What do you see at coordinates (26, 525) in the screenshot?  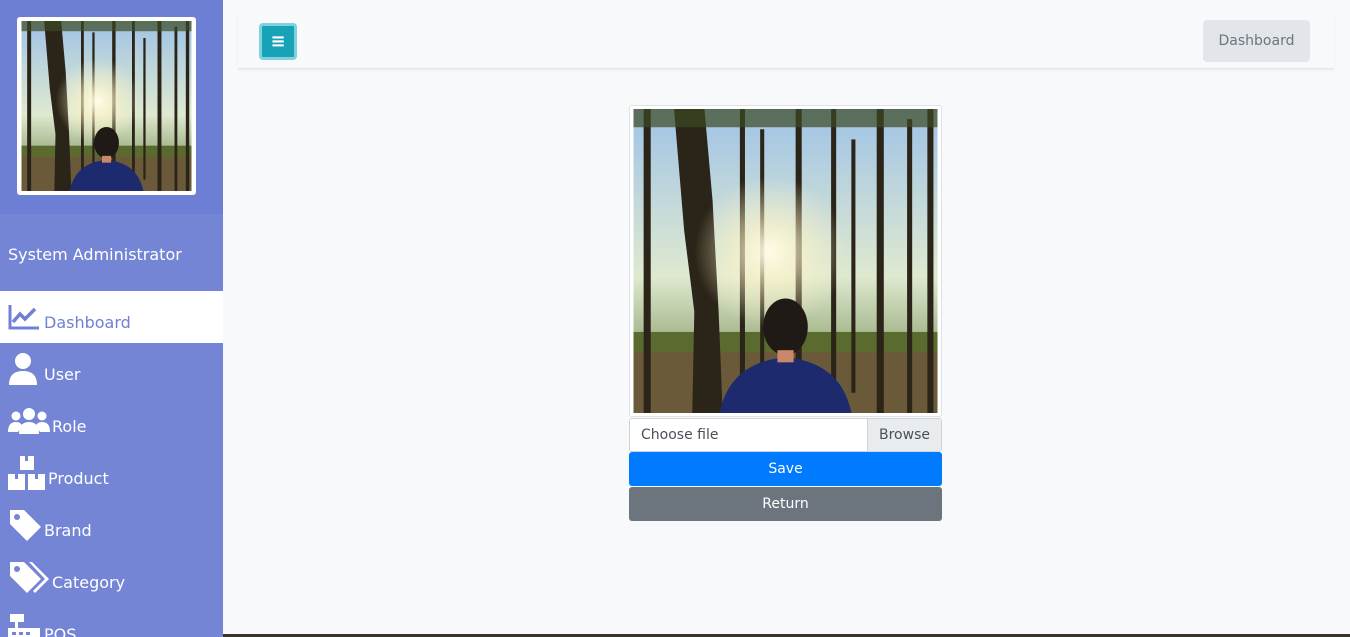 I see `tag-icon` at bounding box center [26, 525].